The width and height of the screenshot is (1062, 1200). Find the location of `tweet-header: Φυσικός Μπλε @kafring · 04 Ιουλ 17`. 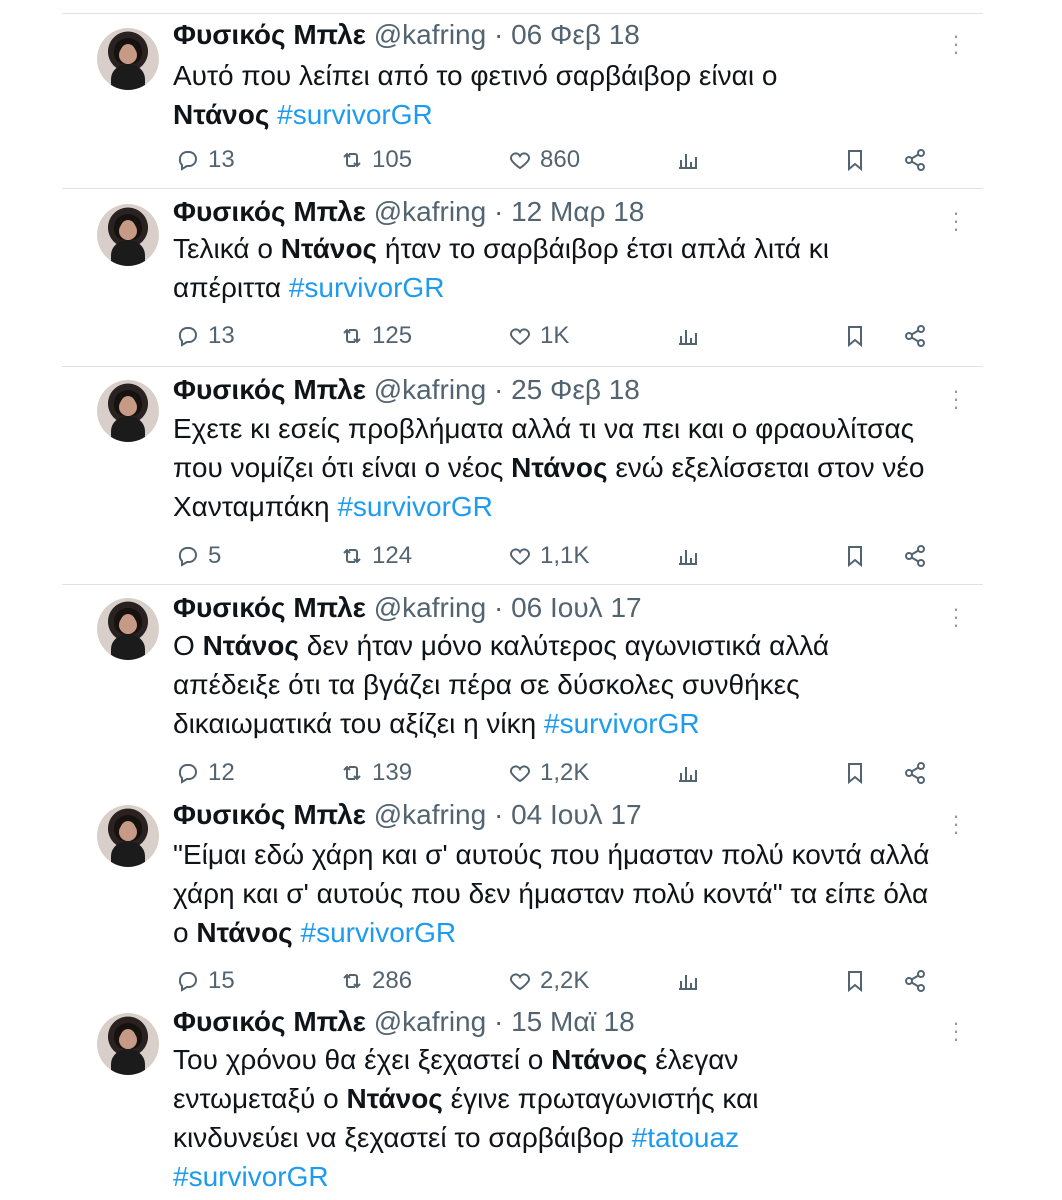

tweet-header: Φυσικός Μπλε @kafring · 04 Ιουλ 17 is located at coordinates (407, 815).